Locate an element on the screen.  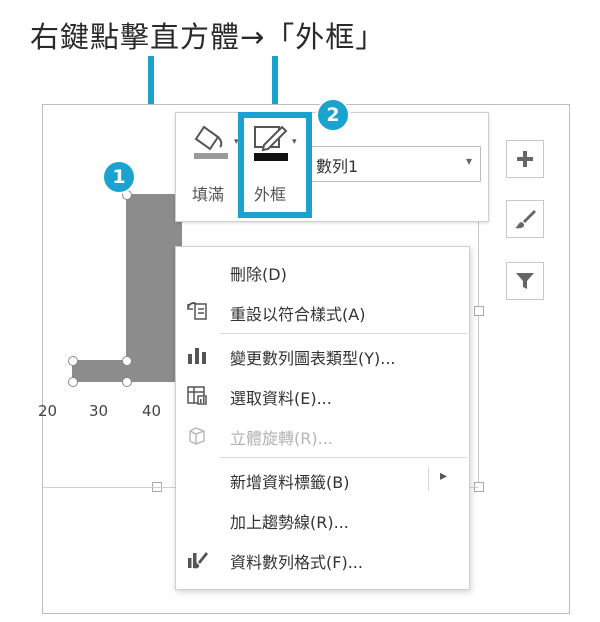
submenu-divider is located at coordinates (428, 479).